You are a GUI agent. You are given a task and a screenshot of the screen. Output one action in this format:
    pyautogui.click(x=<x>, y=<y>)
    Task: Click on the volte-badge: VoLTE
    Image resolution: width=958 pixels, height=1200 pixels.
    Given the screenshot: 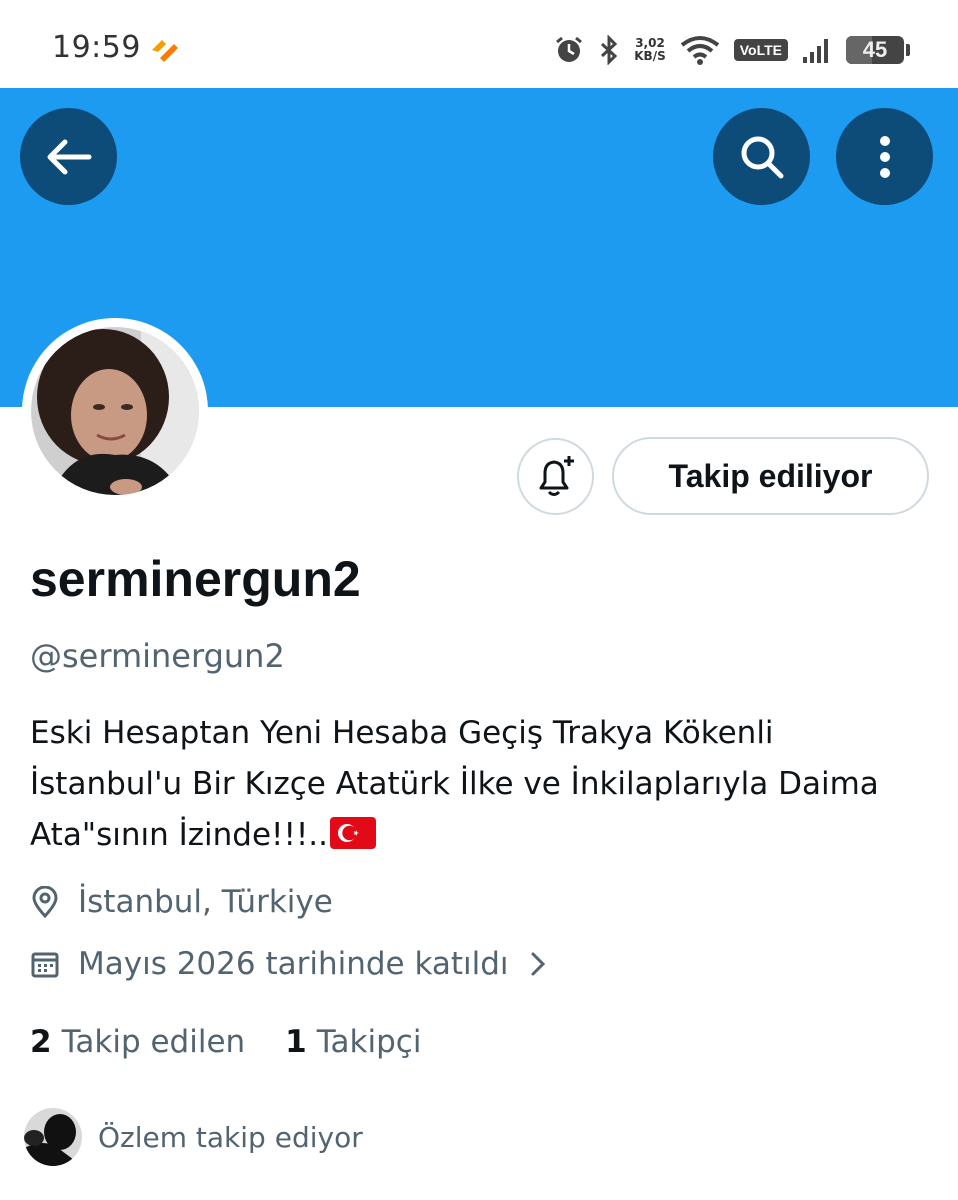 What is the action you would take?
    pyautogui.click(x=760, y=50)
    